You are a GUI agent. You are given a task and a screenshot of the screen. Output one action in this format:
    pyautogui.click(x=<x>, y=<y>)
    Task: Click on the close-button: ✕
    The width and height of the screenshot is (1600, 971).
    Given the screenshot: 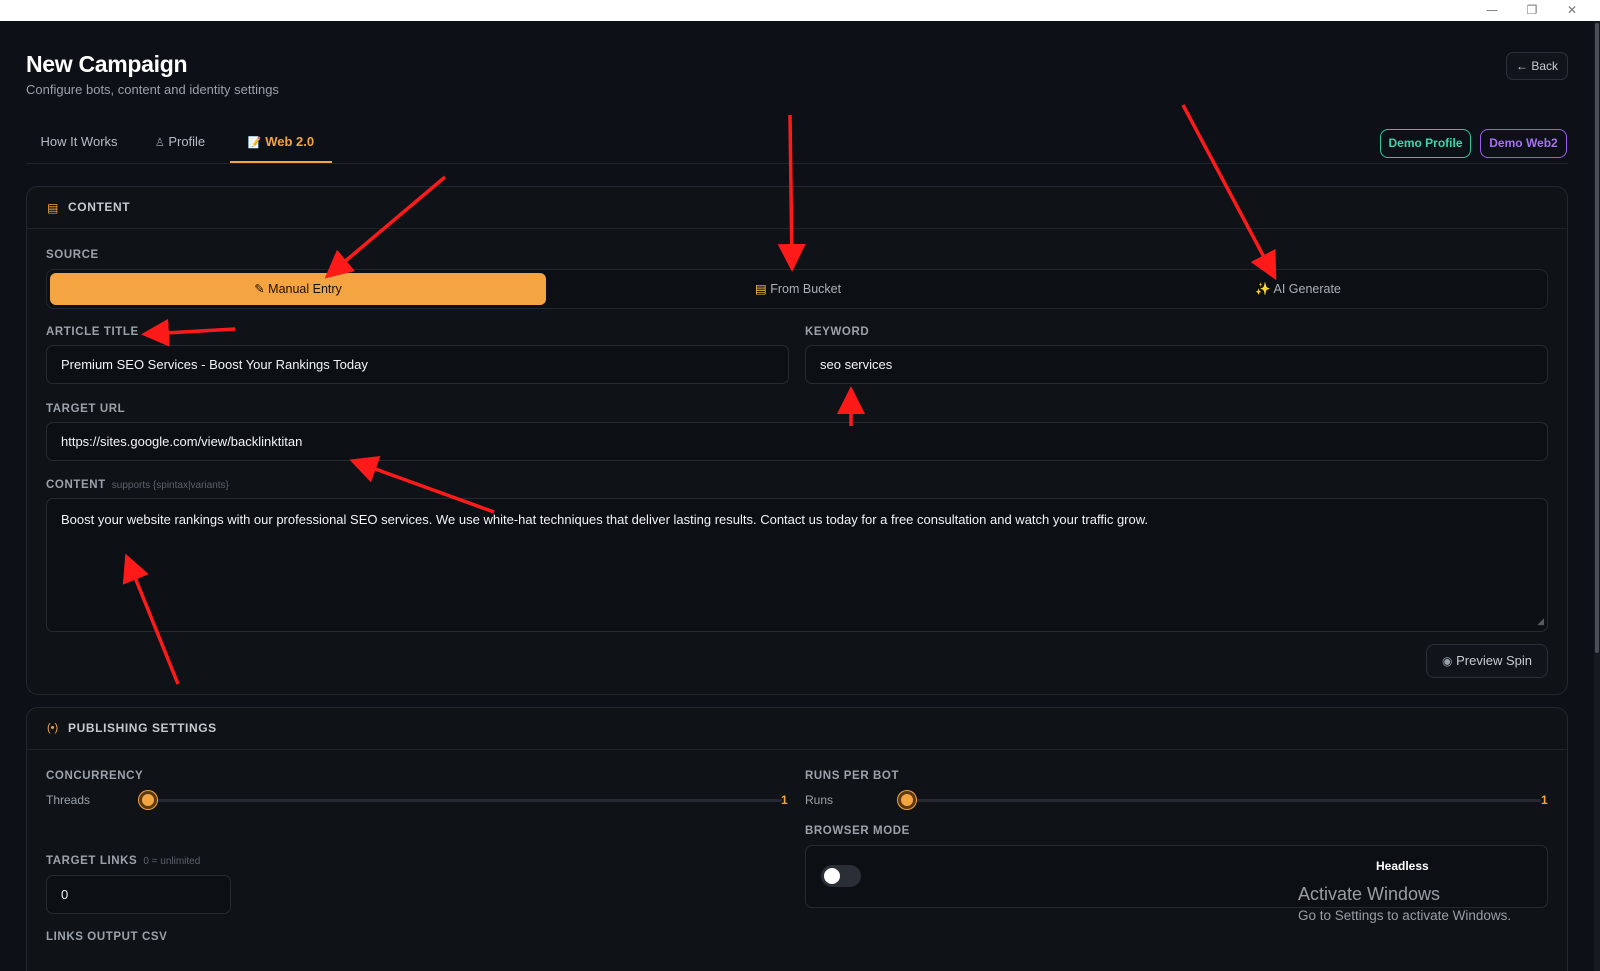 What is the action you would take?
    pyautogui.click(x=1572, y=10)
    